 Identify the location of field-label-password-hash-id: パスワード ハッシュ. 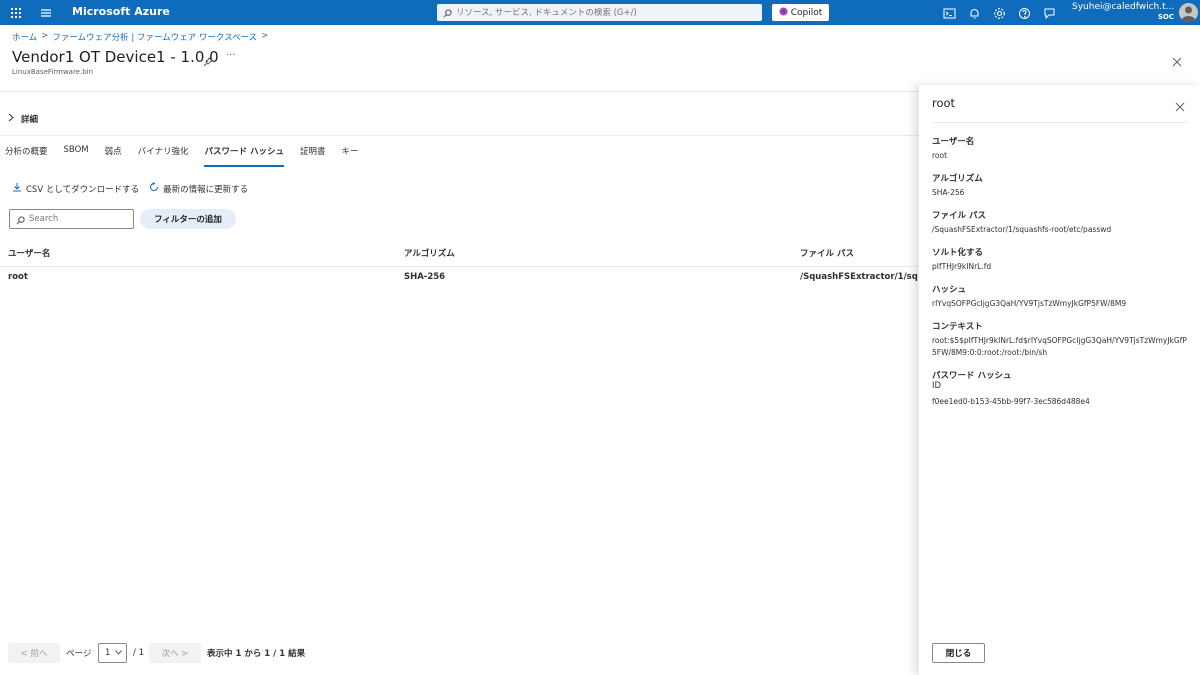
(972, 376).